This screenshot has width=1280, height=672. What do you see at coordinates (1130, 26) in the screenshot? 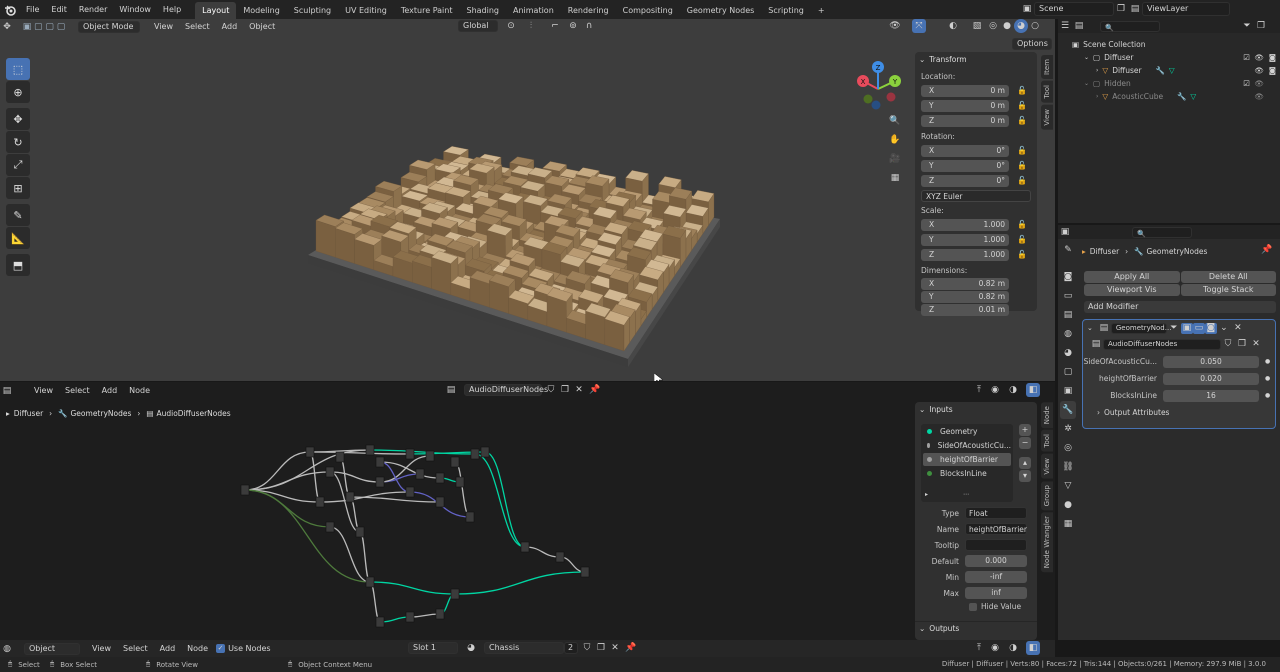
I see `outliner-search-input: 🔍` at bounding box center [1130, 26].